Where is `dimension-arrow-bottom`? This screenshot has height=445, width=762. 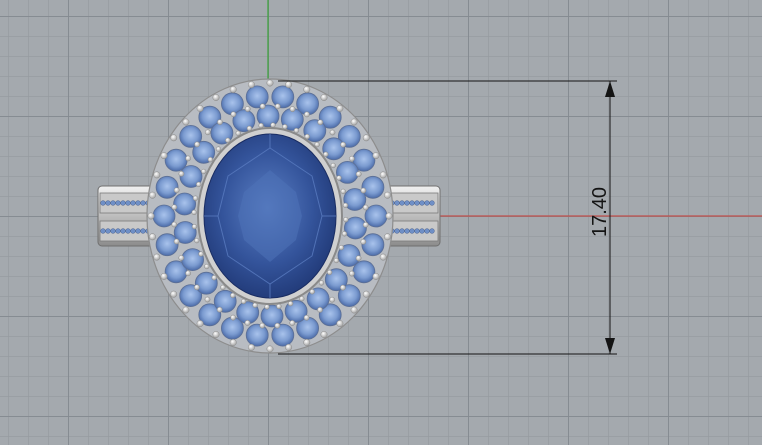
dimension-arrow-bottom is located at coordinates (610, 346).